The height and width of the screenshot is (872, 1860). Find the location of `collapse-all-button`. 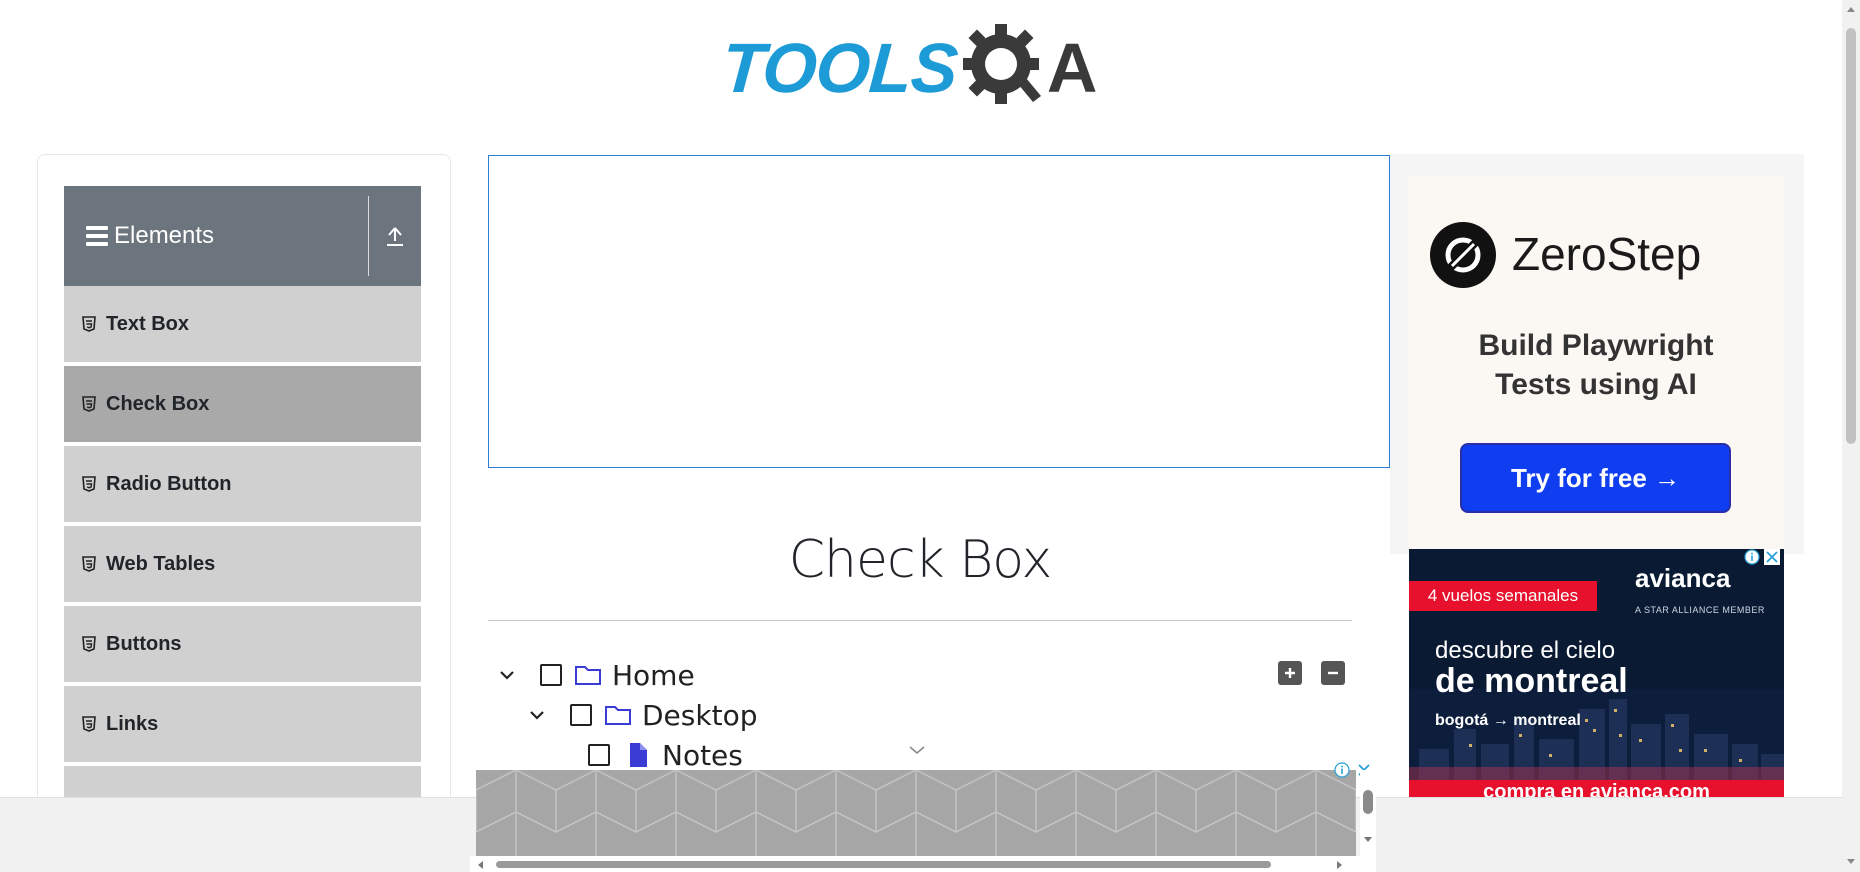

collapse-all-button is located at coordinates (1333, 673).